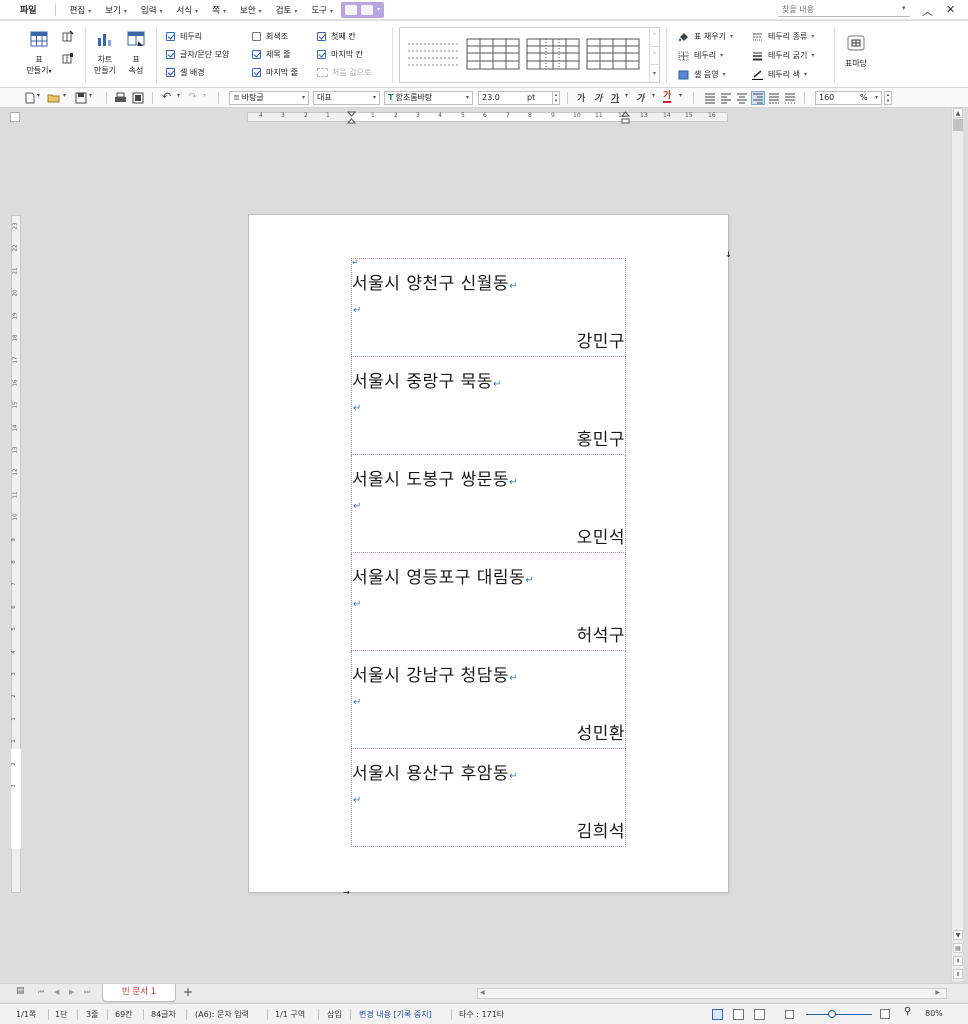  Describe the element at coordinates (726, 98) in the screenshot. I see `align-left-icon` at that location.